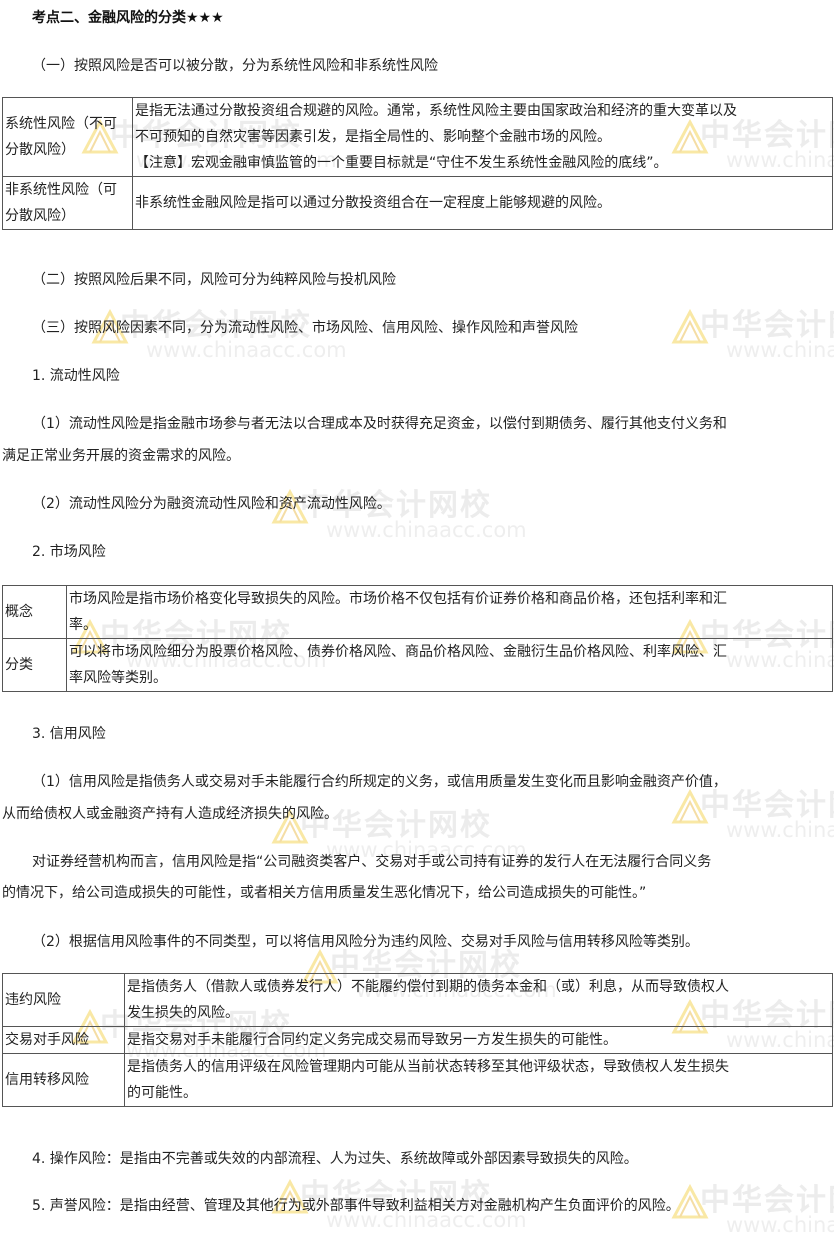 The width and height of the screenshot is (834, 1237). Describe the element at coordinates (235, 66) in the screenshot. I see `section-title-1: （一）按照风险是否可以被分散，分为系统性风险和非系统性风险` at that location.